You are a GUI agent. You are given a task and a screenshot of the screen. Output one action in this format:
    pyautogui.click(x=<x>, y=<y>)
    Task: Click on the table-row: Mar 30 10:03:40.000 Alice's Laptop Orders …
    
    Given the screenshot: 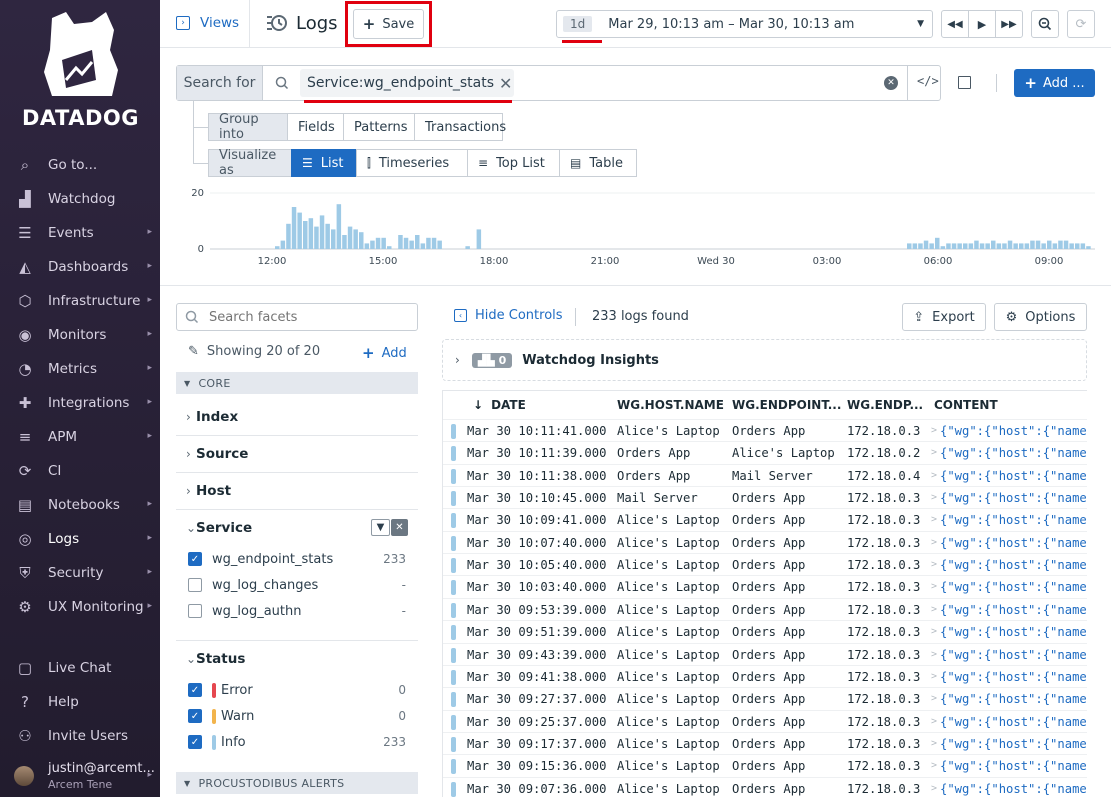 What is the action you would take?
    pyautogui.click(x=765, y=586)
    